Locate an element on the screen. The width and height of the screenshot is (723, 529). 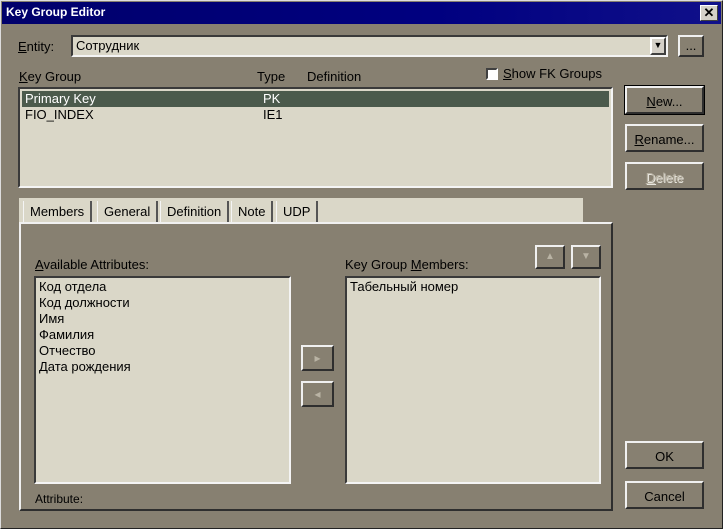
move-down-icon: ▼ is located at coordinates (586, 257).